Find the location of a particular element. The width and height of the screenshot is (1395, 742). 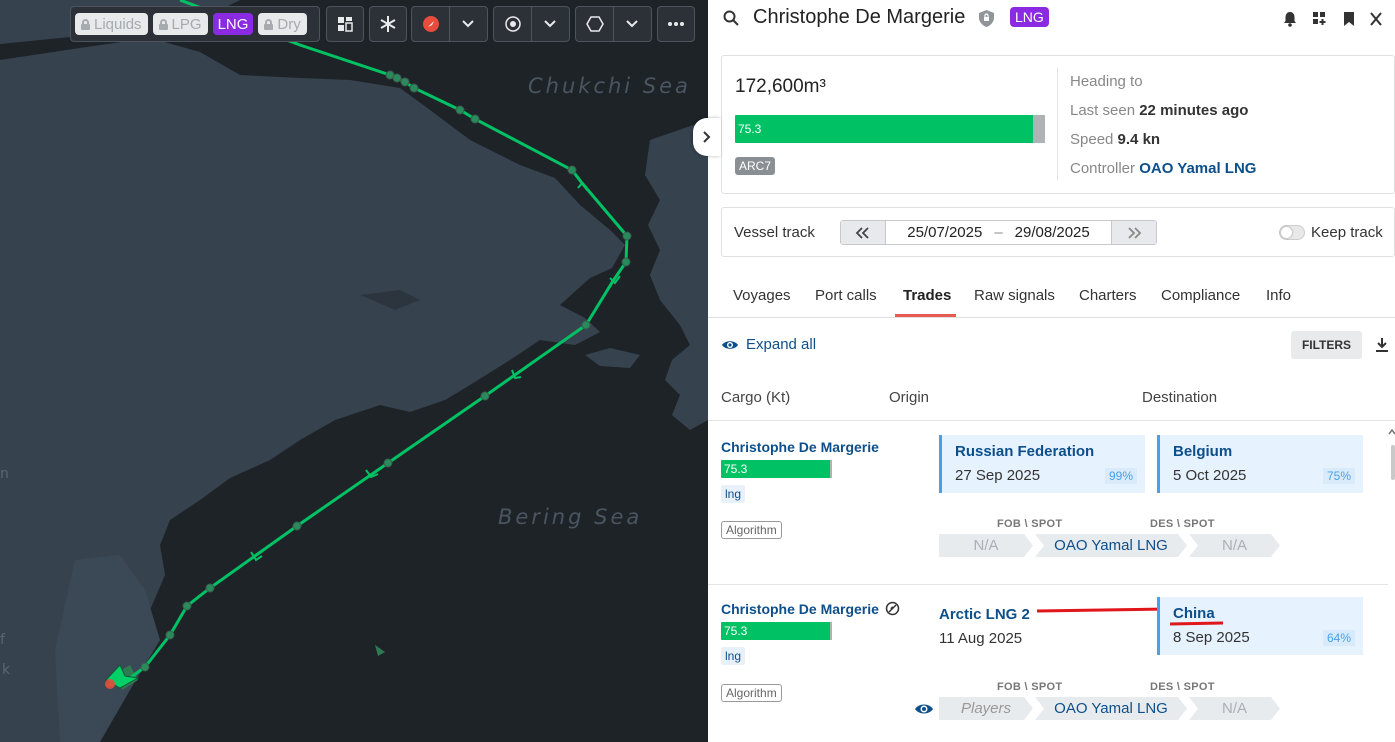

chevron-right-icon is located at coordinates (707, 137).